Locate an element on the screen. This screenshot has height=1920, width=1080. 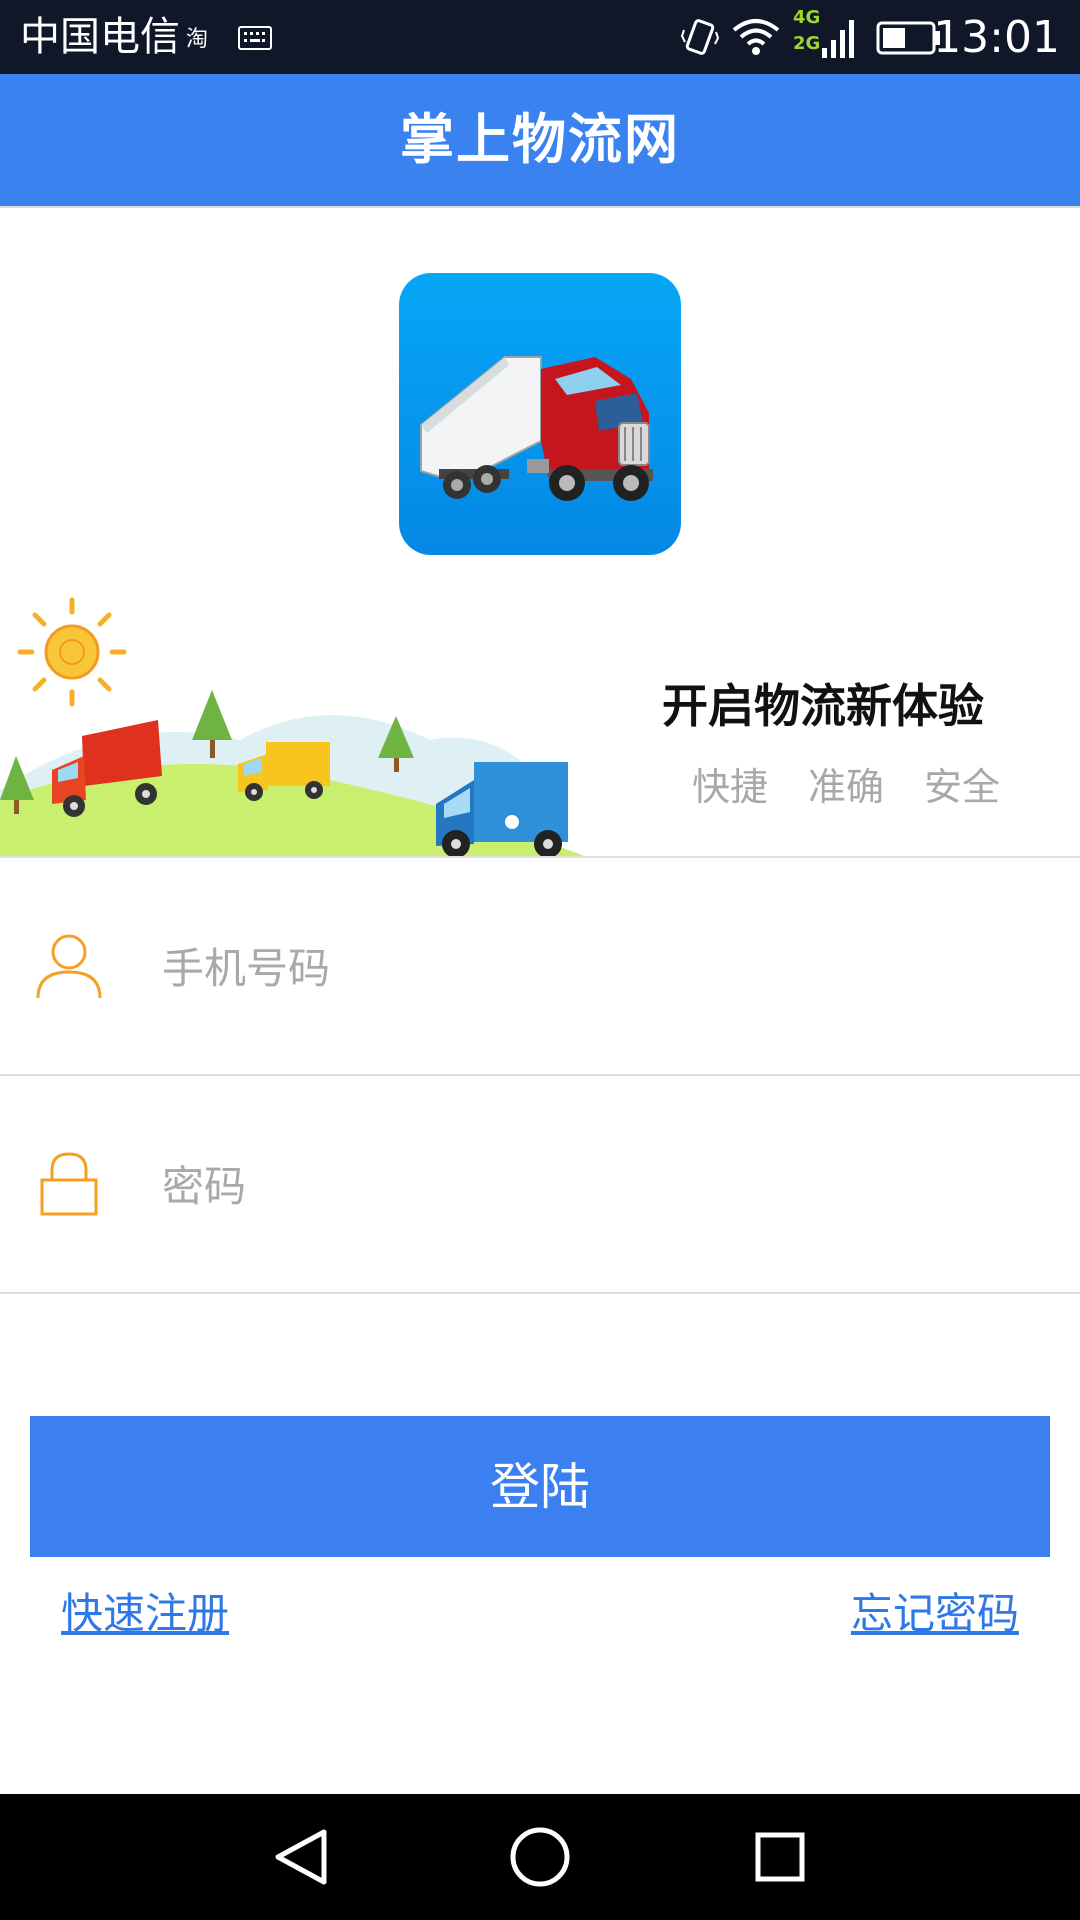
network-2g-label: 2G is located at coordinates (807, 43).